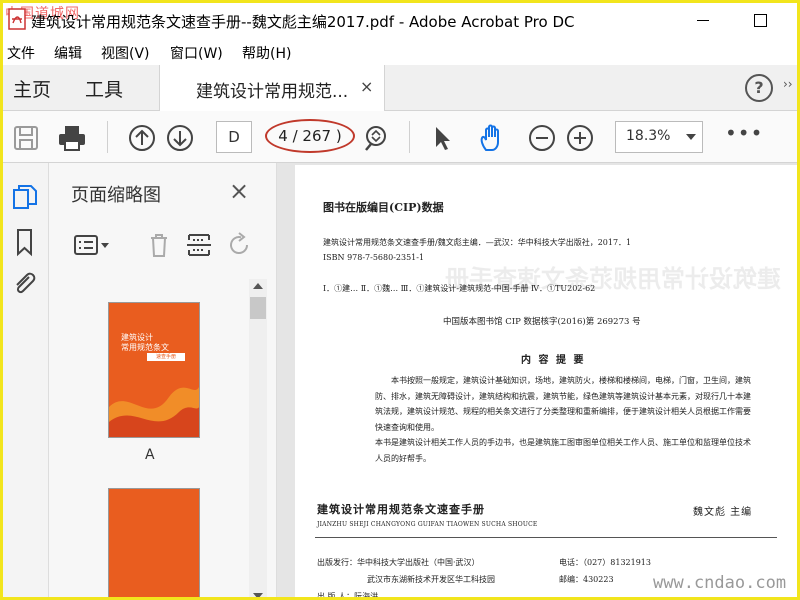  I want to click on menu-window: 窗口(W), so click(196, 53).